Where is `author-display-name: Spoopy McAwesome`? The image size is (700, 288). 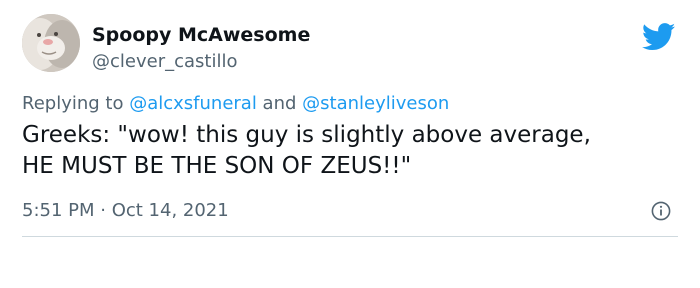 author-display-name: Spoopy McAwesome is located at coordinates (201, 35).